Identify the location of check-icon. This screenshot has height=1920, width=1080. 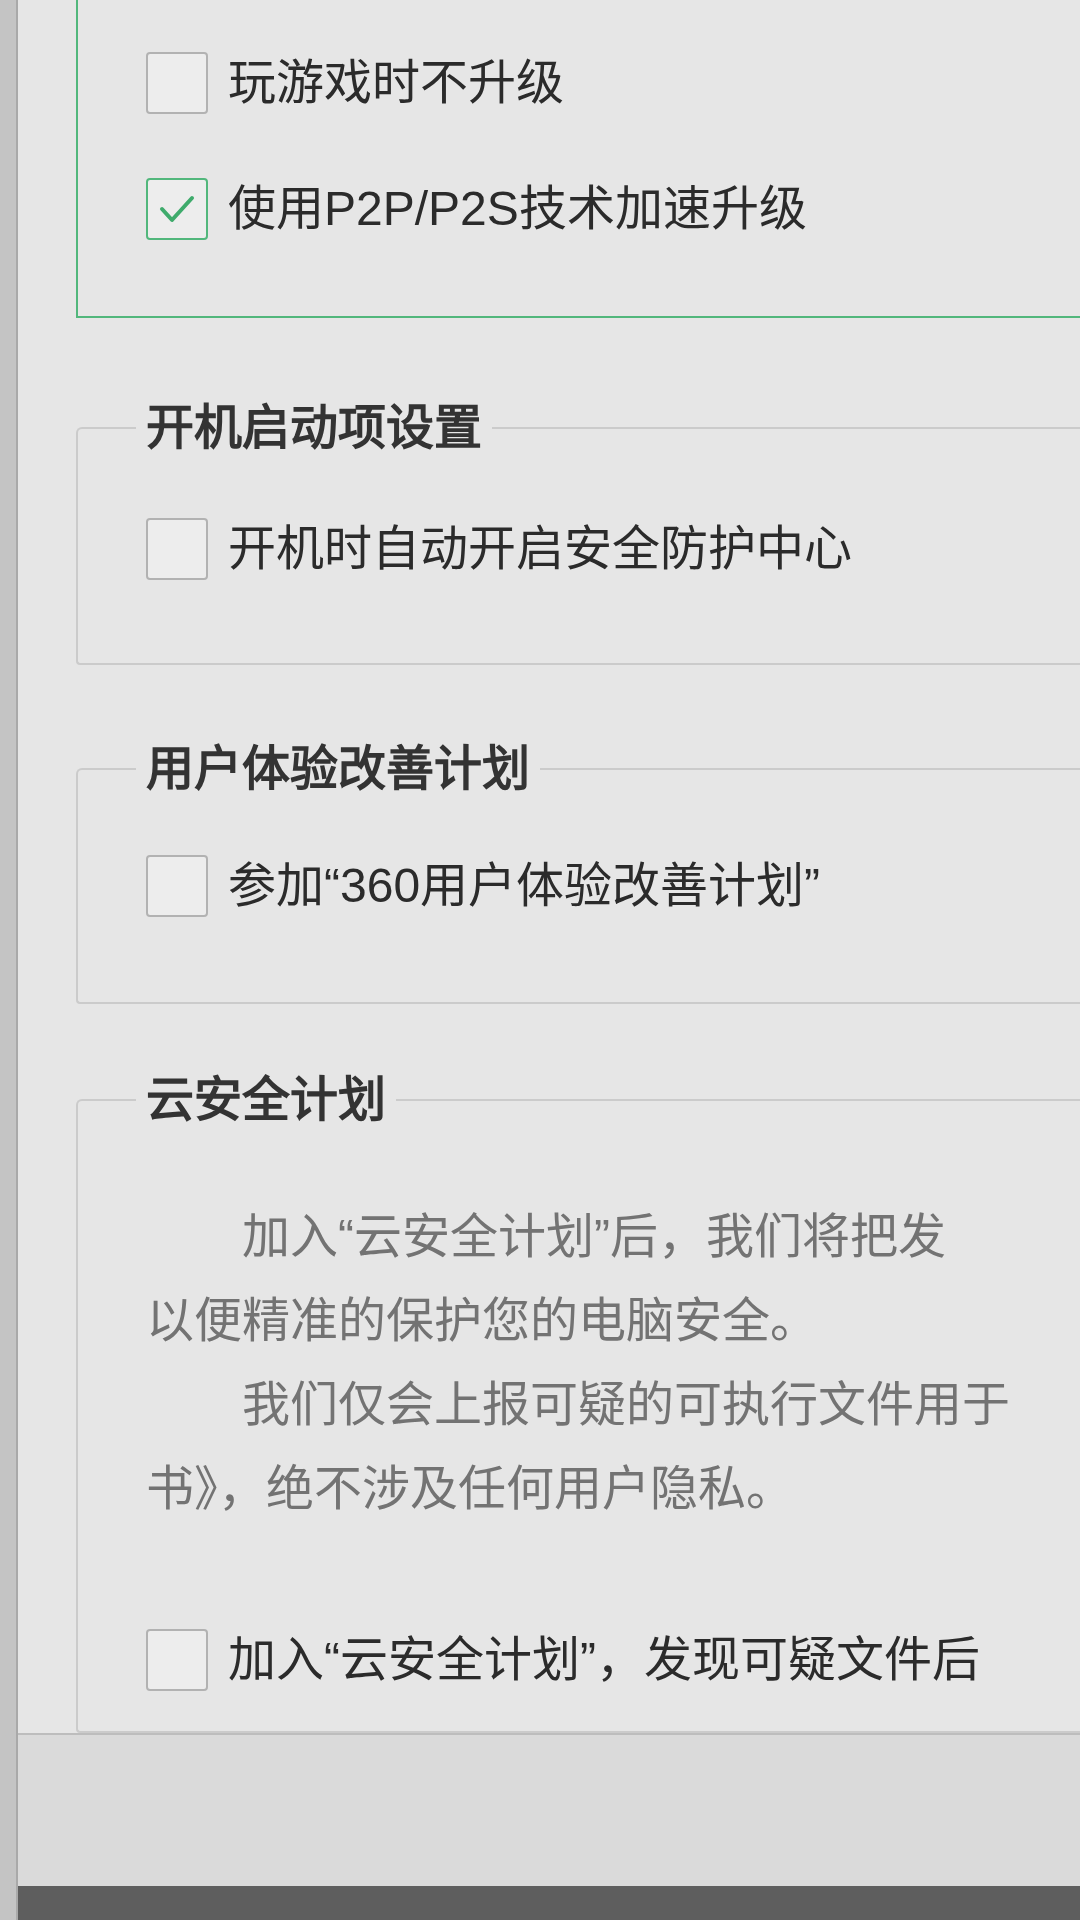
(177, 209).